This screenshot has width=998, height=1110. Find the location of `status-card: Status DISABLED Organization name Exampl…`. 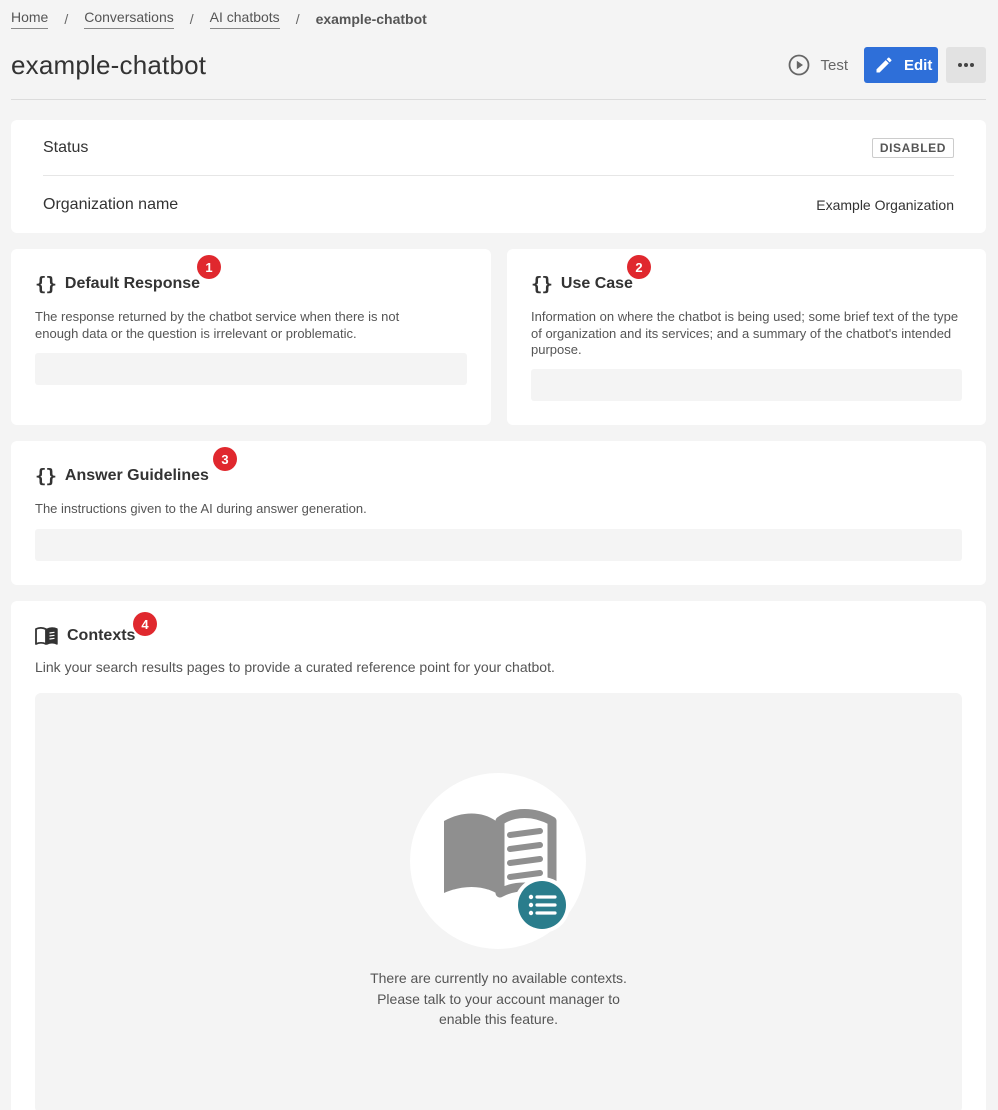

status-card: Status DISABLED Organization name Exampl… is located at coordinates (498, 176).